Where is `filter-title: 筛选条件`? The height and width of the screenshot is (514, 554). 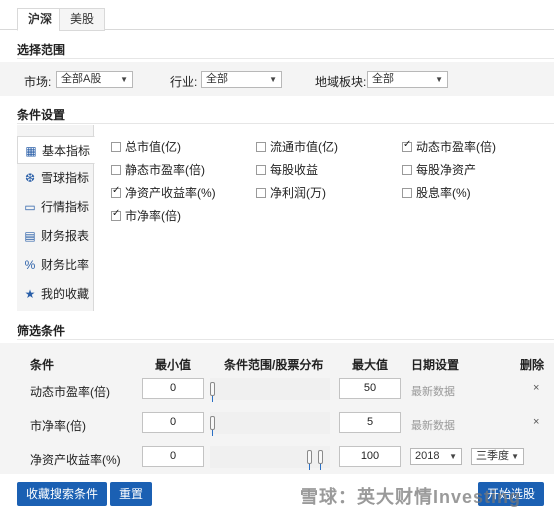 filter-title: 筛选条件 is located at coordinates (41, 331).